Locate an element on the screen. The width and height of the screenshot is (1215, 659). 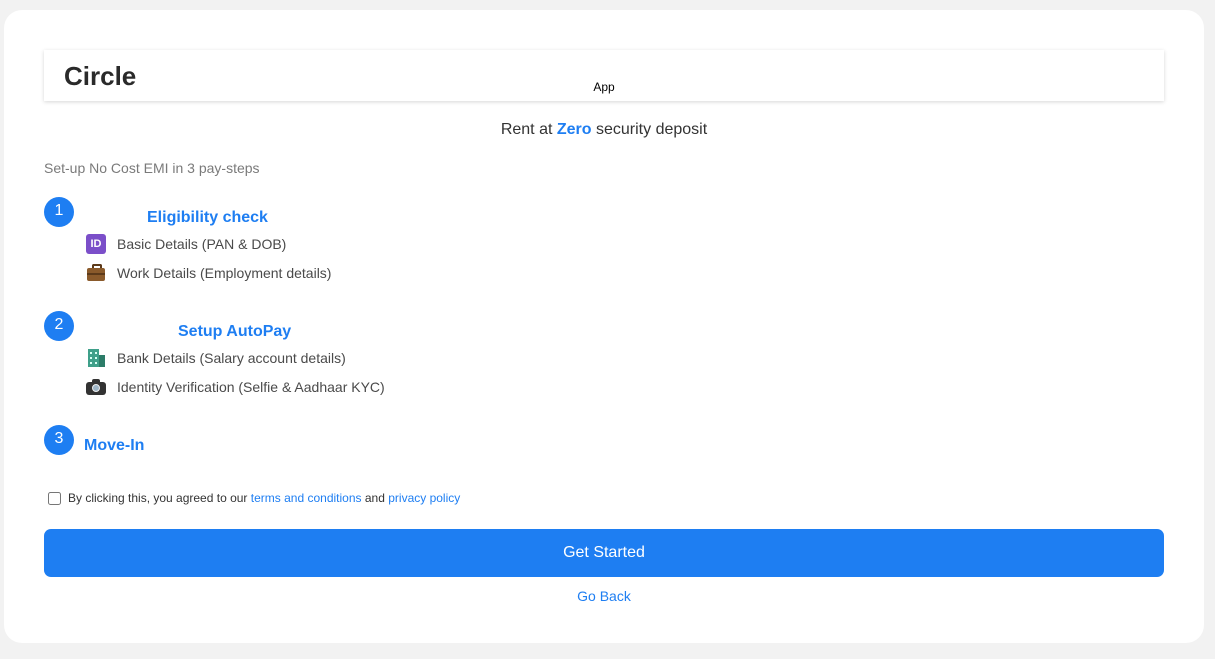
step-item-basic-details: ID Basic Details (PAN & DOB) is located at coordinates (186, 244).